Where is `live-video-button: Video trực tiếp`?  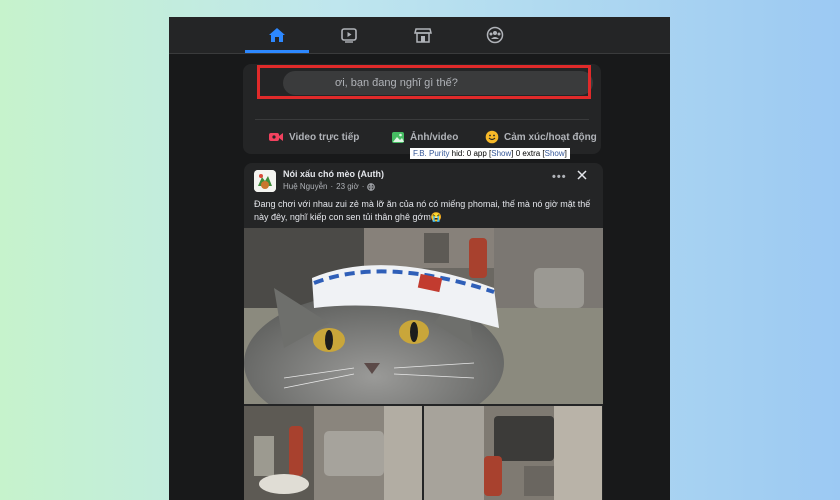 live-video-button: Video trực tiếp is located at coordinates (313, 137).